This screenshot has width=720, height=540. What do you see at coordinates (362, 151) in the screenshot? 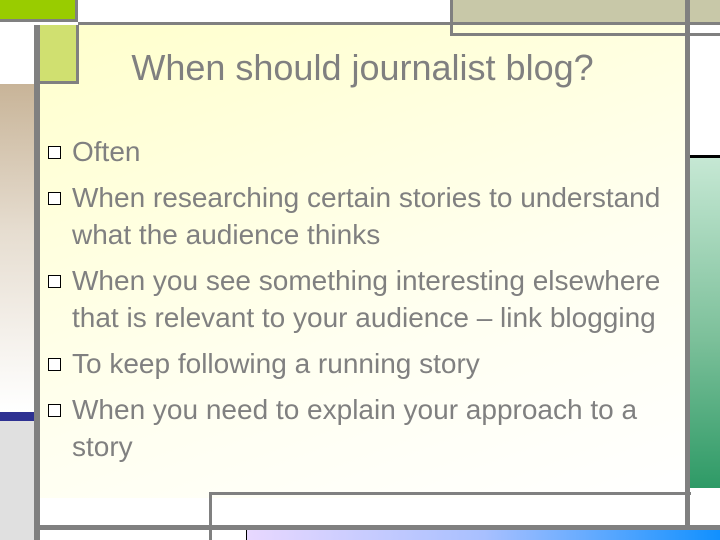
I see `bullet-item: Often` at bounding box center [362, 151].